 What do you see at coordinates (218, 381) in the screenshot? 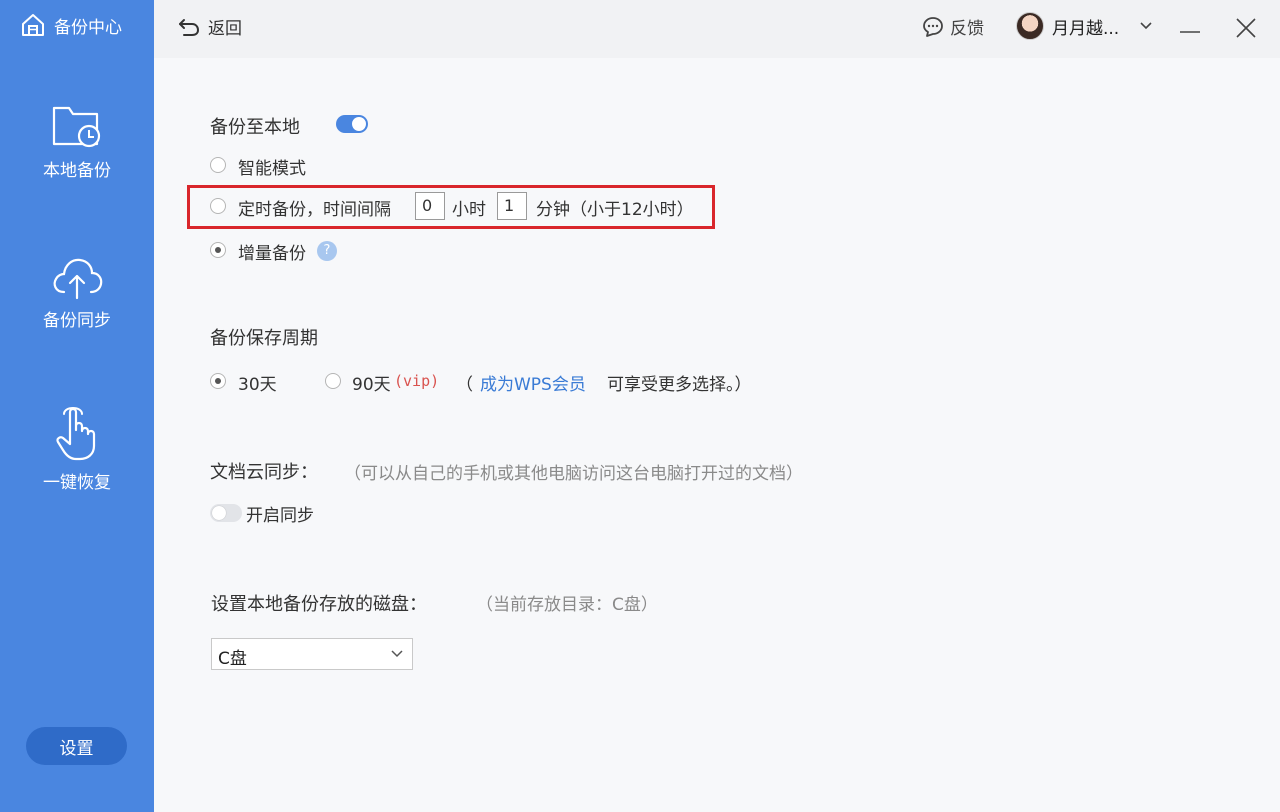
I see `radio-30-days` at bounding box center [218, 381].